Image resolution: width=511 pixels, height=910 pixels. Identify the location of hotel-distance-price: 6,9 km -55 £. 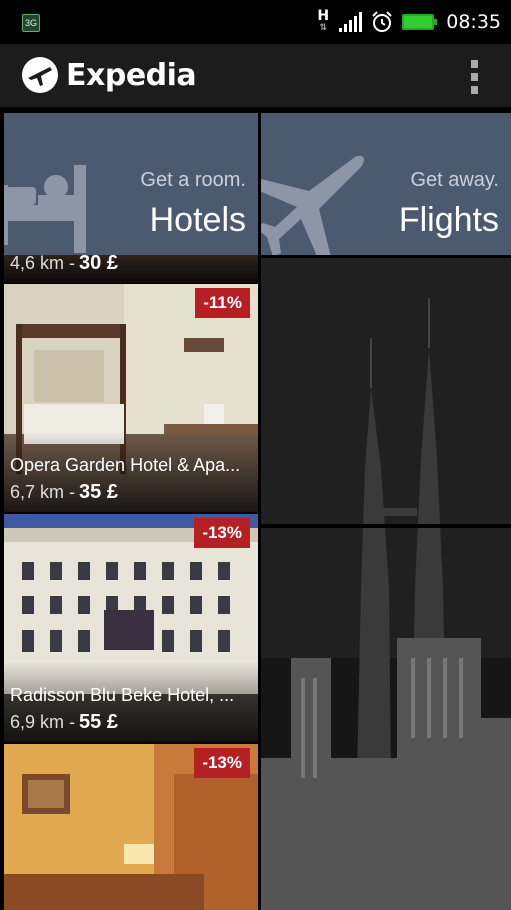
(64, 722).